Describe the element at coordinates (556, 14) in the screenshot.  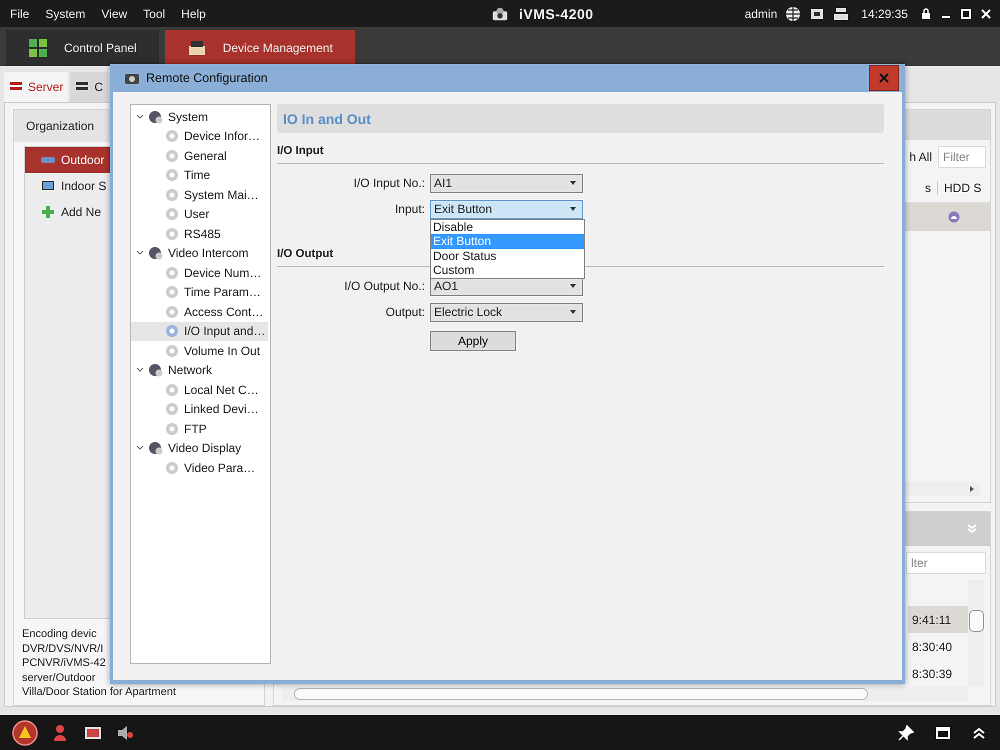
I see `app-title: iVMS-4200` at that location.